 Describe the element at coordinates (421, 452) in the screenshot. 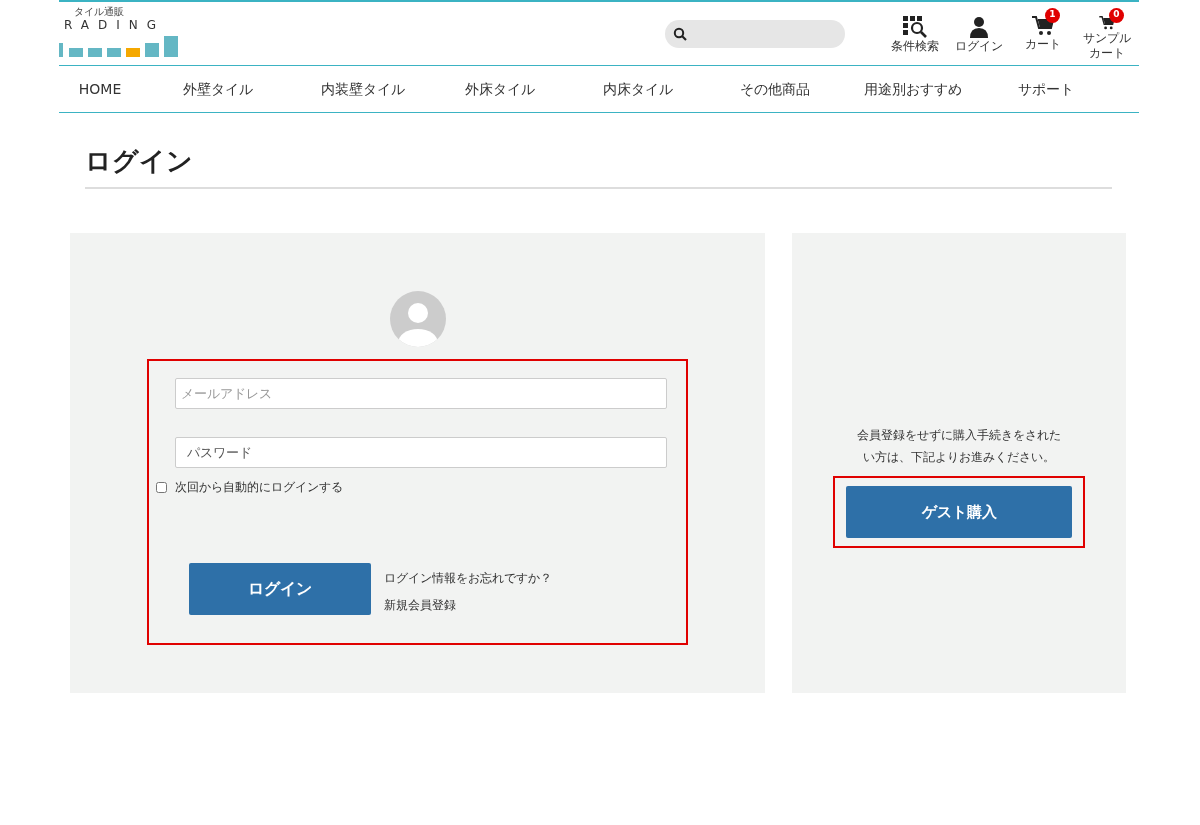

I see `password-input: パスワード` at that location.